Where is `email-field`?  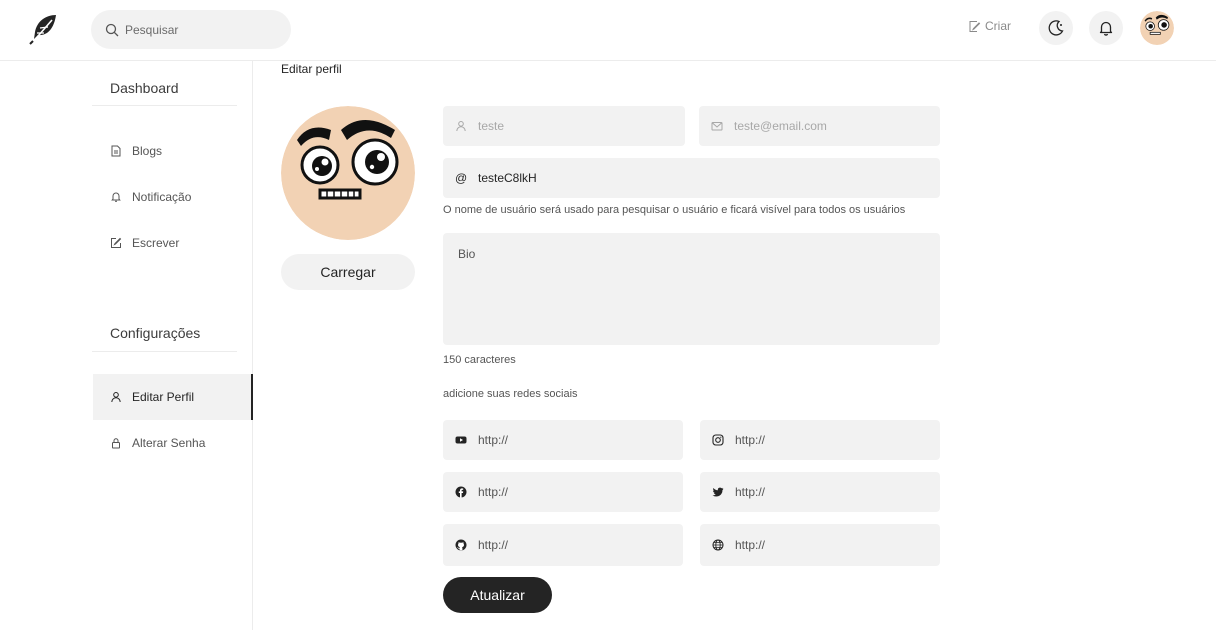 email-field is located at coordinates (819, 126).